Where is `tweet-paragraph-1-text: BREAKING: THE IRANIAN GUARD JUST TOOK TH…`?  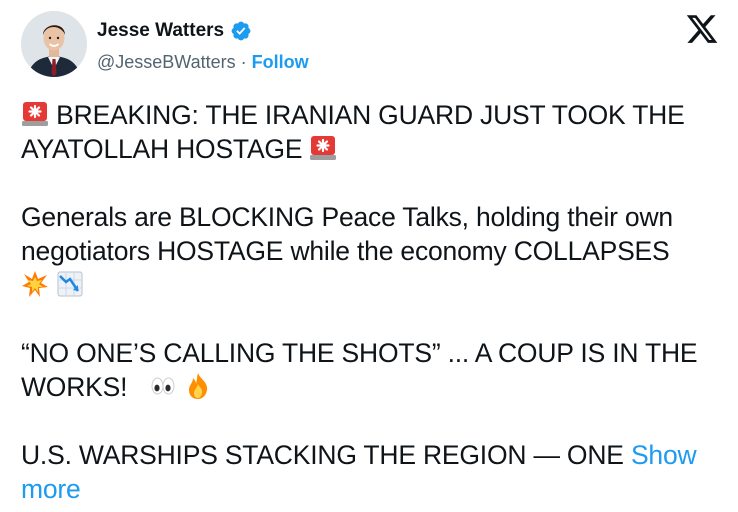 tweet-paragraph-1-text: BREAKING: THE IRANIAN GUARD JUST TOOK TH… is located at coordinates (353, 132).